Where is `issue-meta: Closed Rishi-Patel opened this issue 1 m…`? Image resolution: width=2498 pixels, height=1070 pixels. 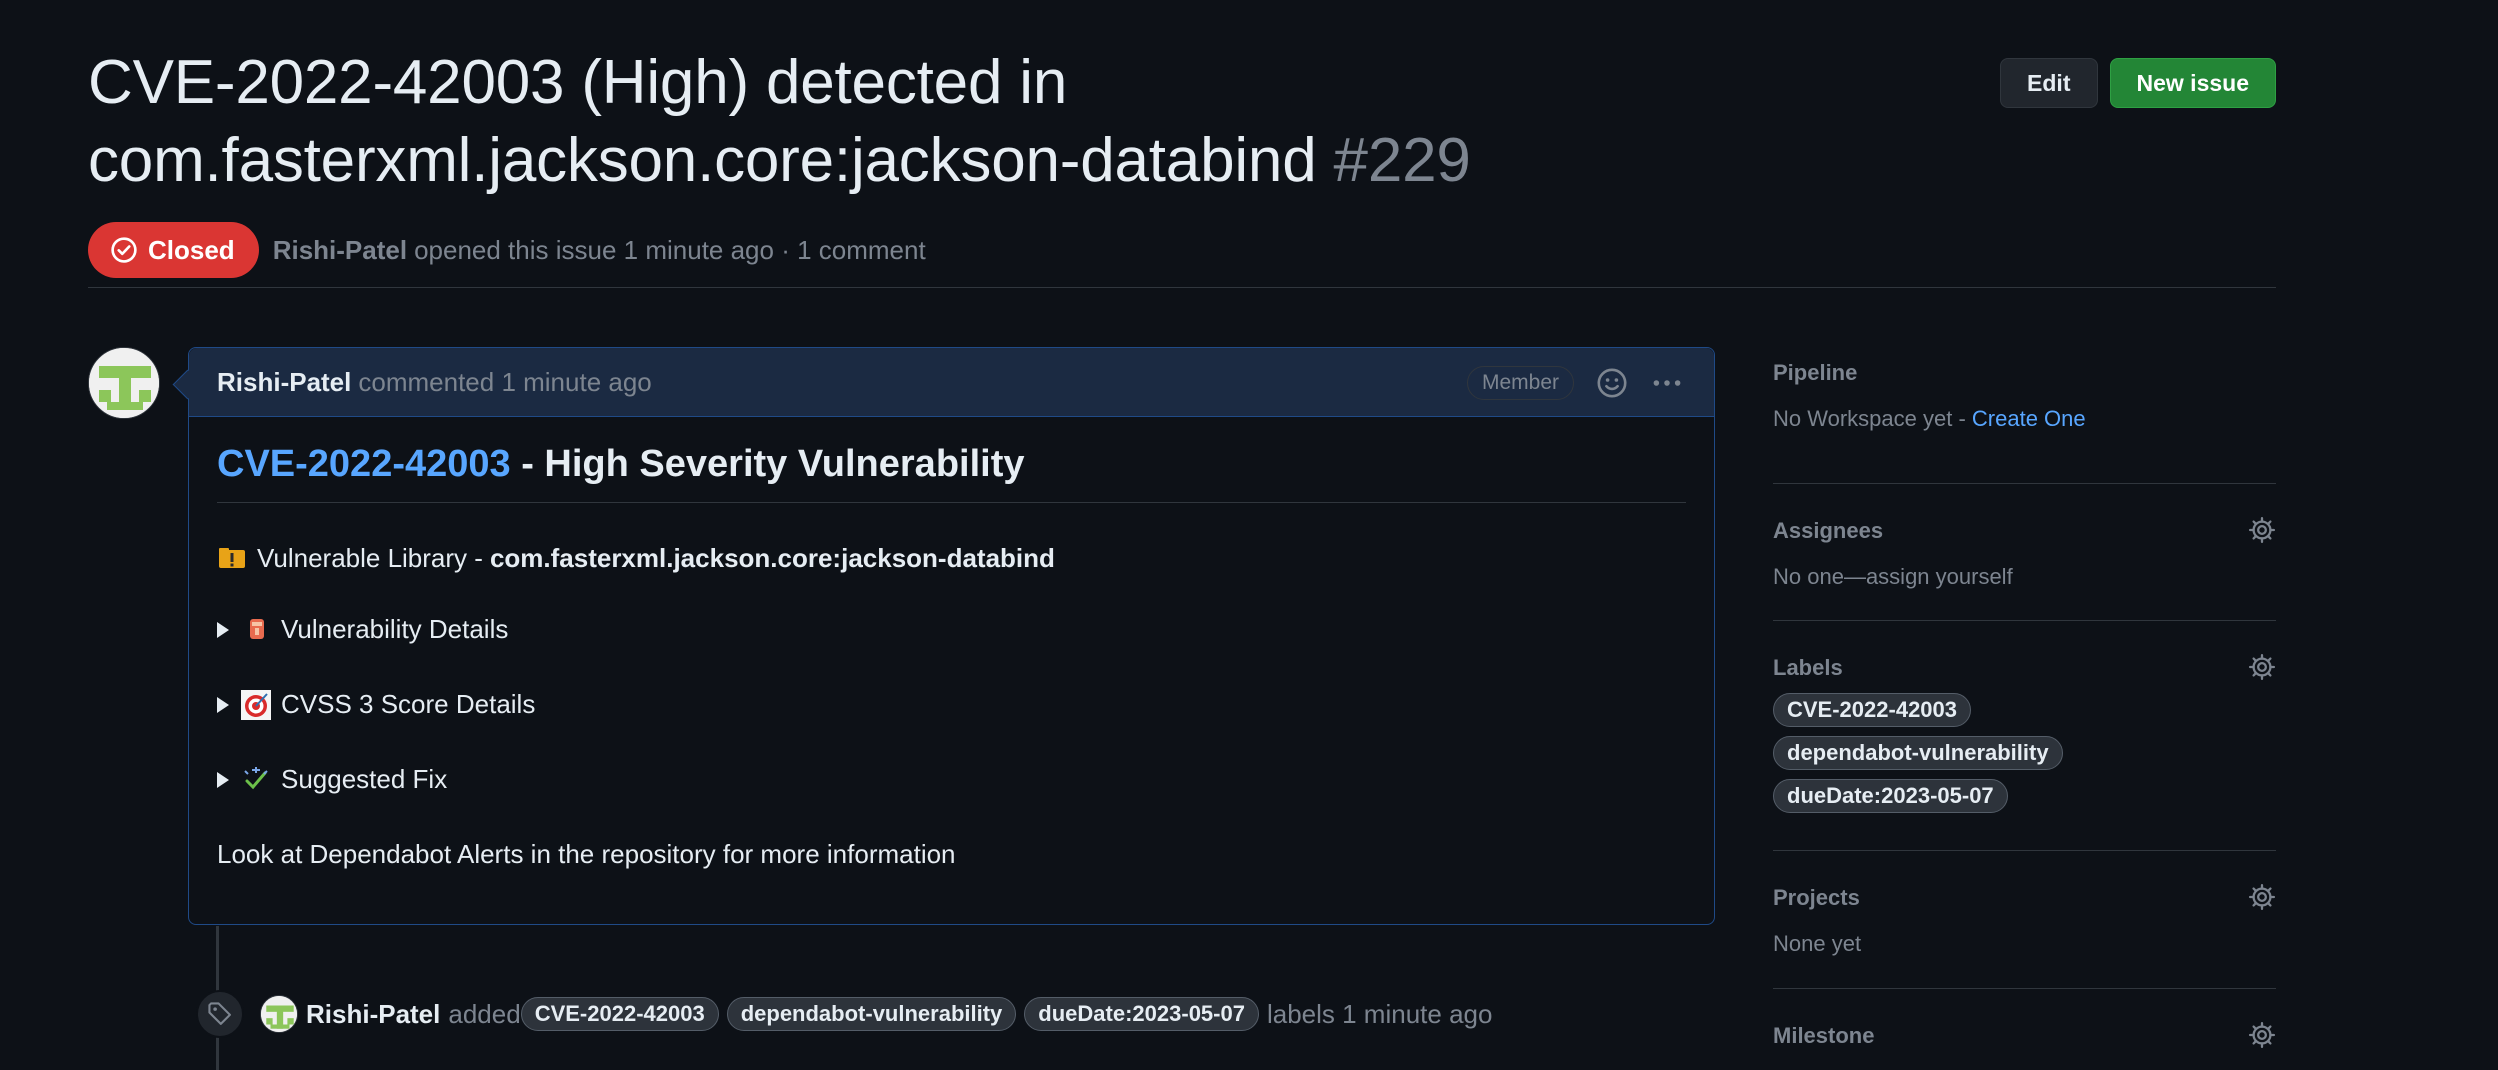 issue-meta: Closed Rishi-Patel opened this issue 1 m… is located at coordinates (1182, 250).